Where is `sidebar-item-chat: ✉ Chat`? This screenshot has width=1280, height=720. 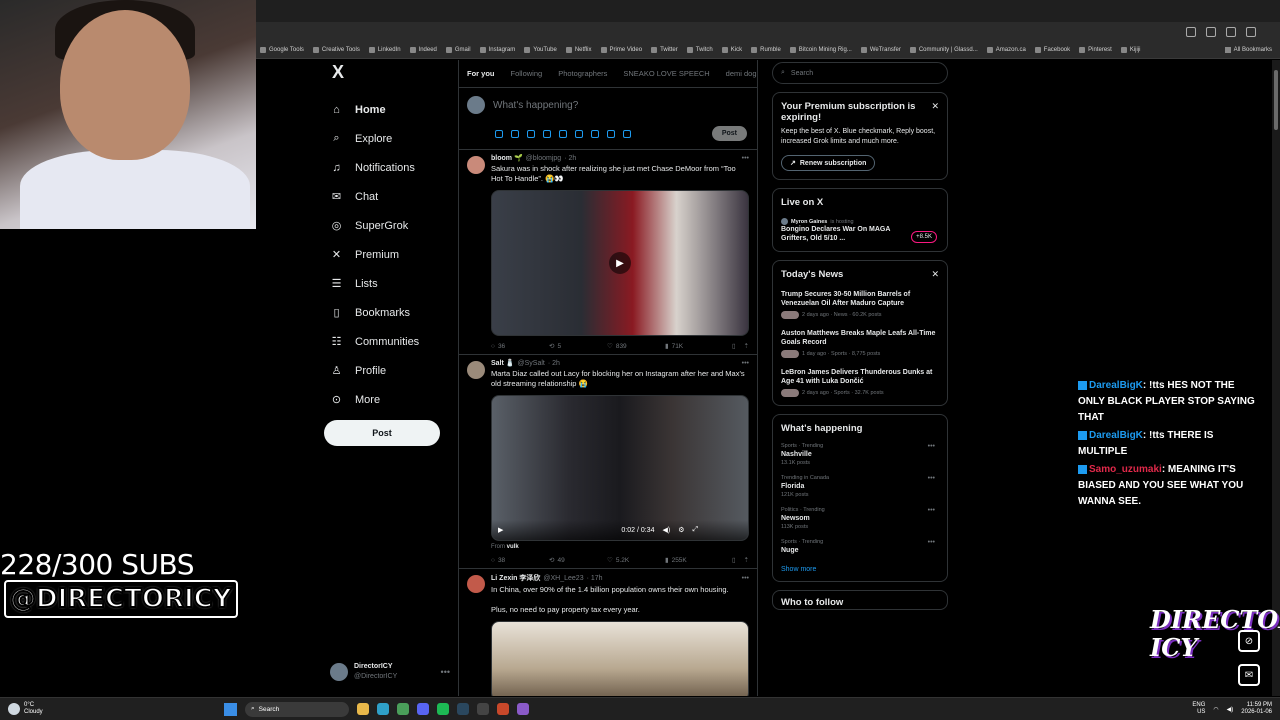 sidebar-item-chat: ✉ Chat is located at coordinates (385, 196).